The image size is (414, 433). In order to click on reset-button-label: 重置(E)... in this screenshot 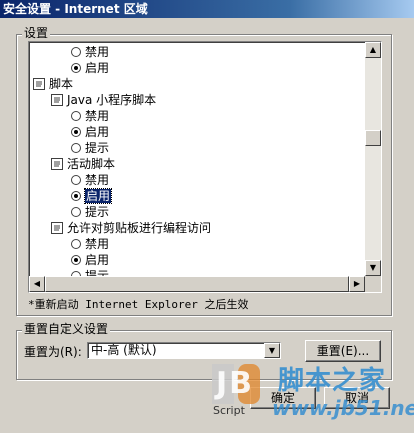, I will do `click(343, 351)`.